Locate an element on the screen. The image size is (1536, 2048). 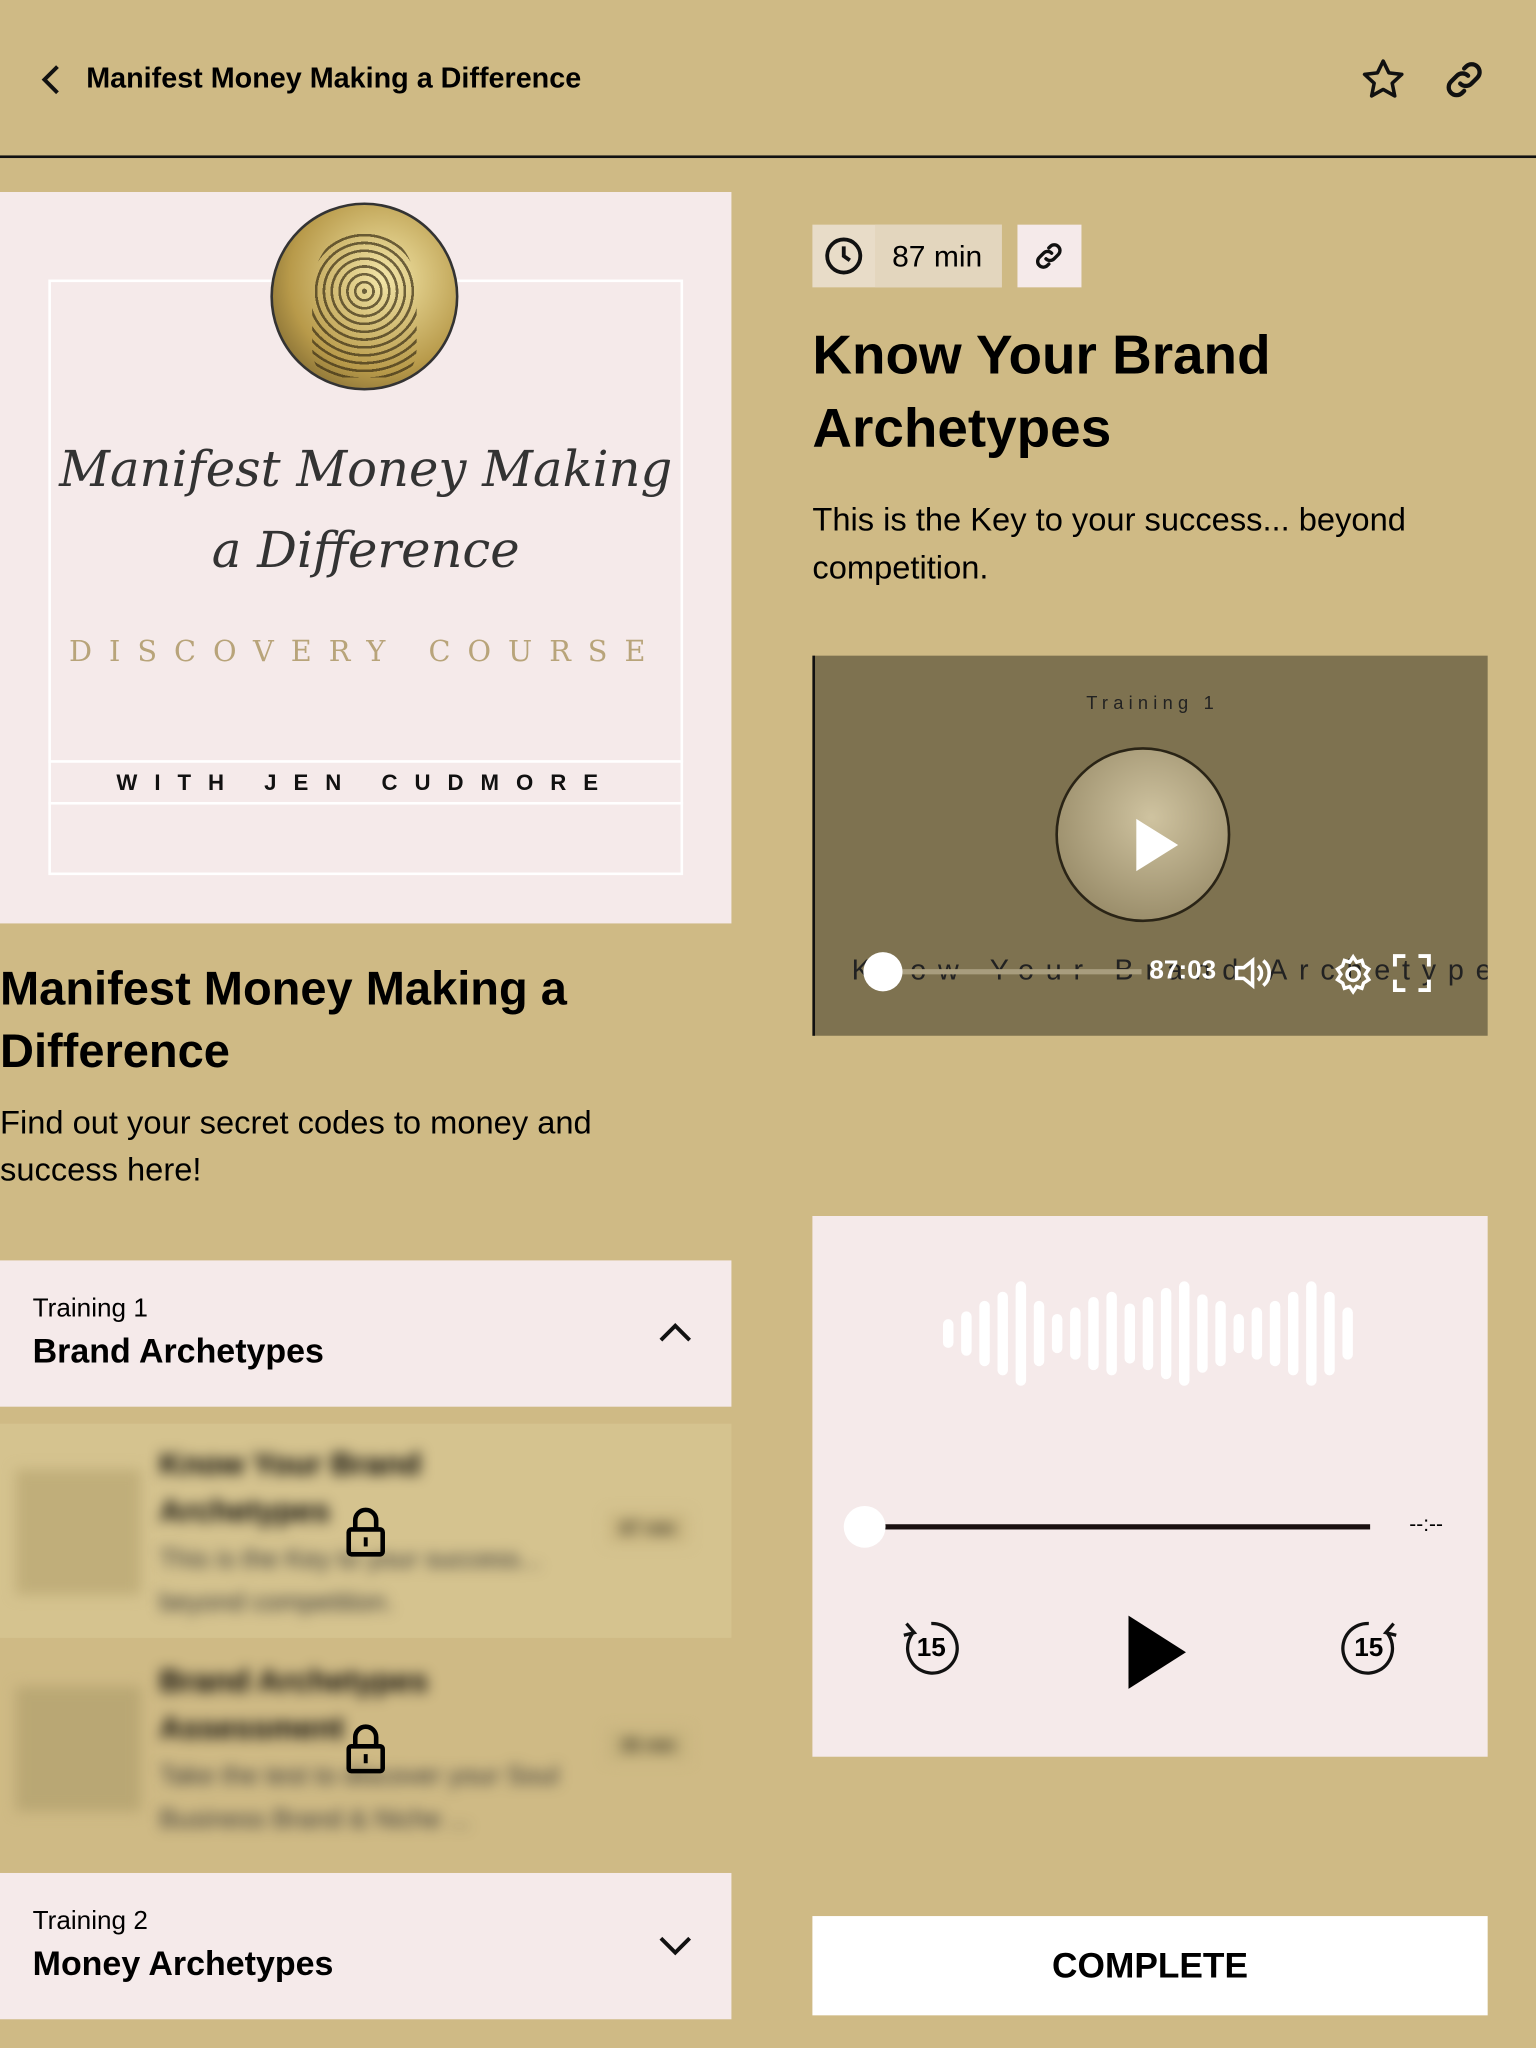
star-icon is located at coordinates (1383, 79).